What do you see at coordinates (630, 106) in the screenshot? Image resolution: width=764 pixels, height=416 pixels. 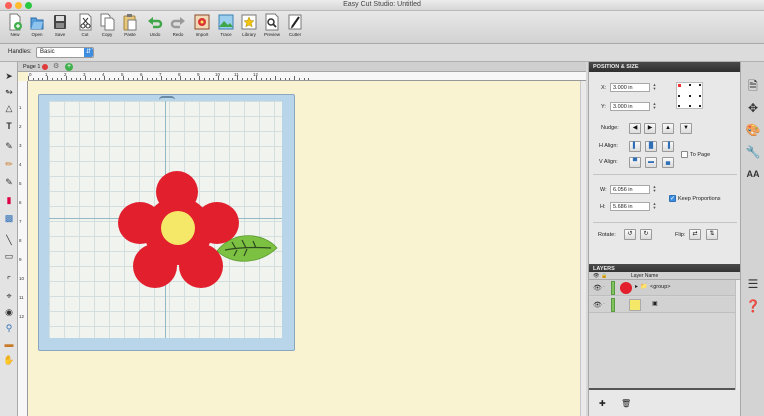 I see `y-field: 3.000 in` at bounding box center [630, 106].